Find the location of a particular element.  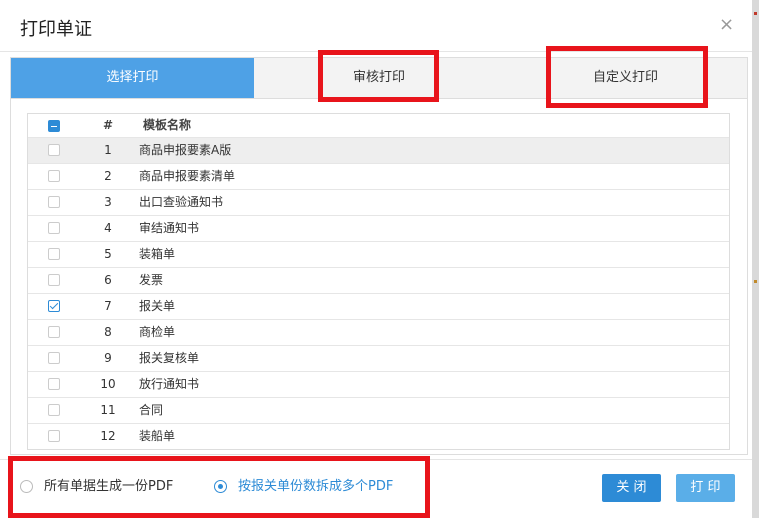

table-row: 6 发票 is located at coordinates (378, 281).